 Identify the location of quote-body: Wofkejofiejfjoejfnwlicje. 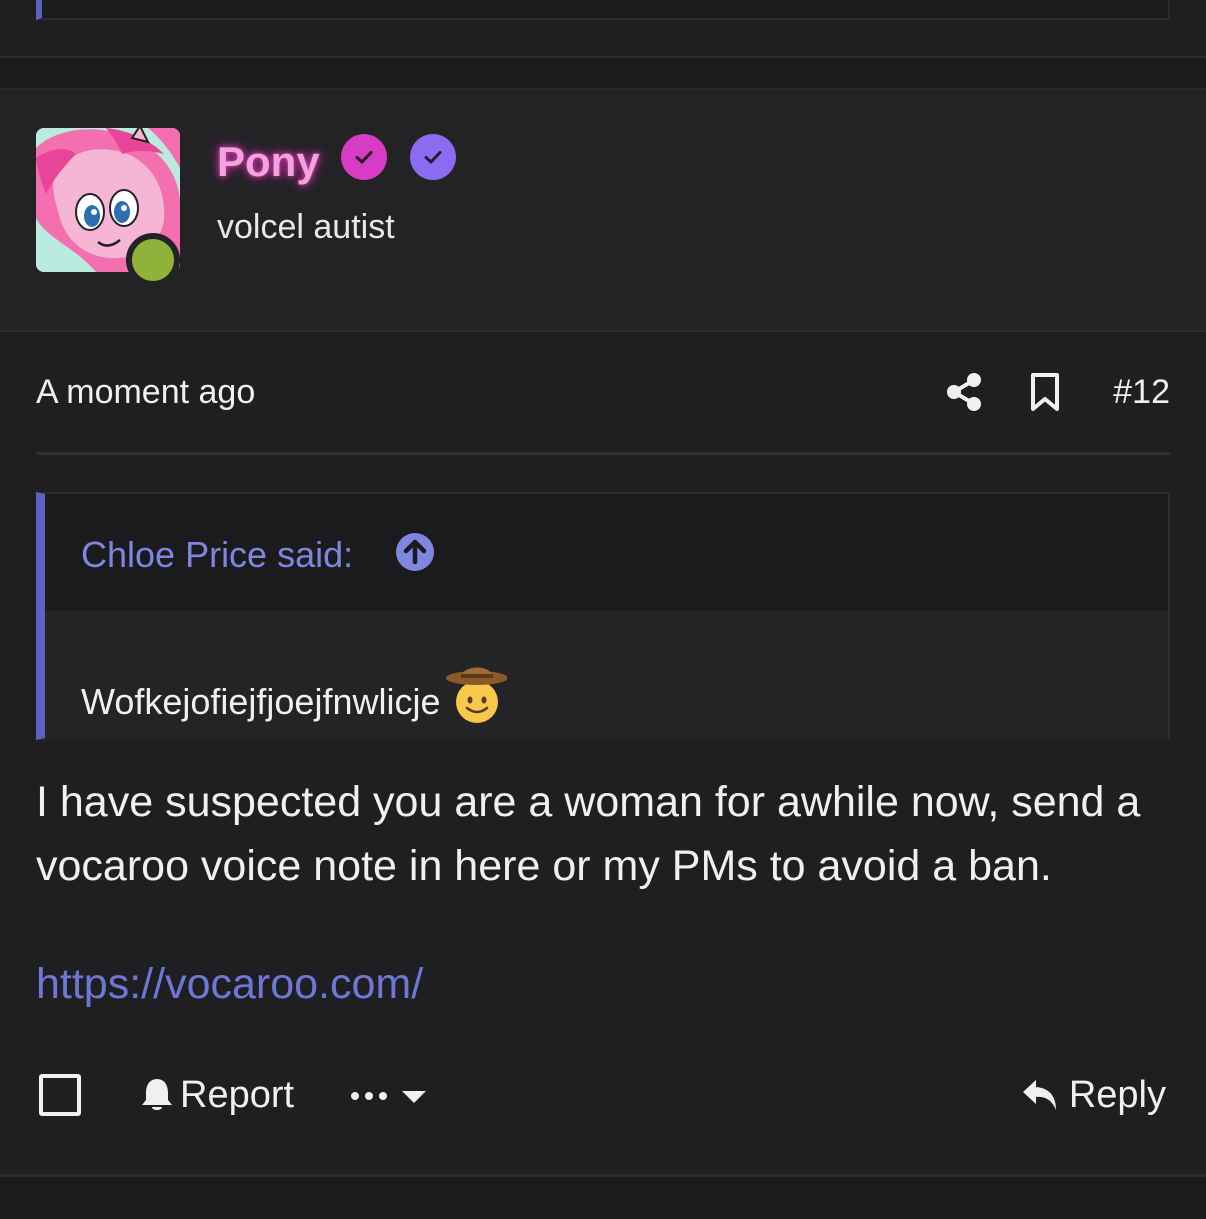
(606, 675).